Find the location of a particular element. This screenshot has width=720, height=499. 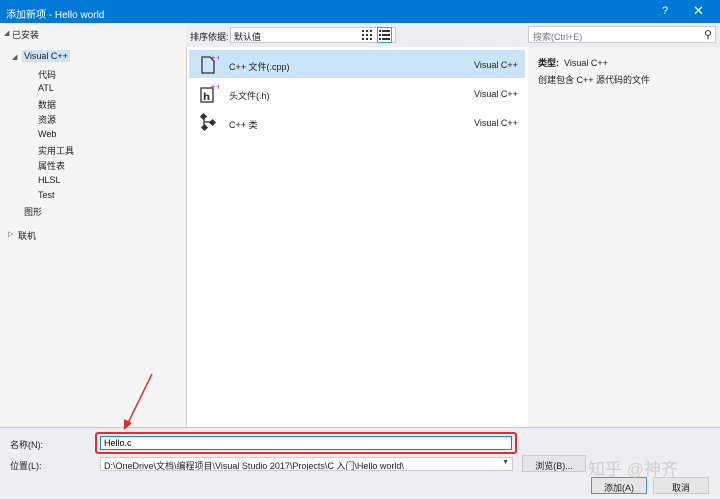

location-label: 位置(L): is located at coordinates (26, 466).